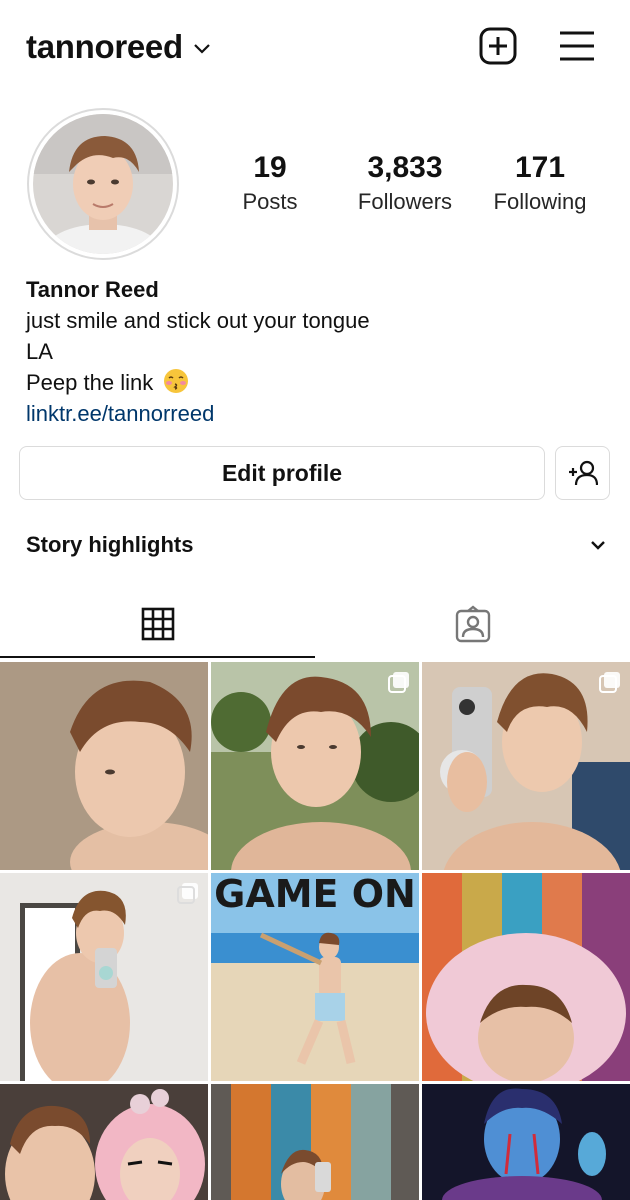 The height and width of the screenshot is (1200, 630). What do you see at coordinates (316, 382) in the screenshot?
I see `bio-line-with-emoji: Peep the link` at bounding box center [316, 382].